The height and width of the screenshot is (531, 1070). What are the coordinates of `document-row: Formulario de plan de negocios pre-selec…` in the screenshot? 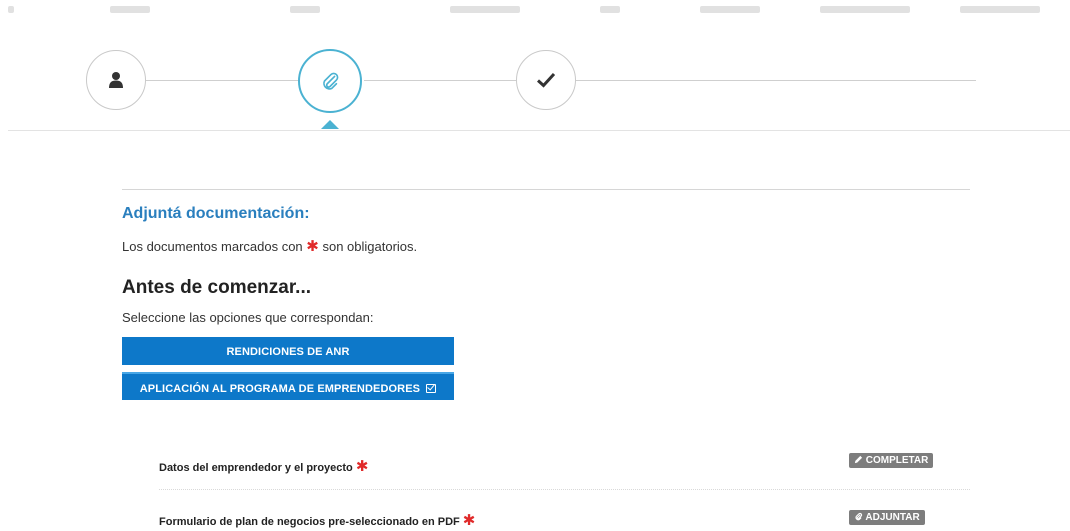 It's located at (564, 517).